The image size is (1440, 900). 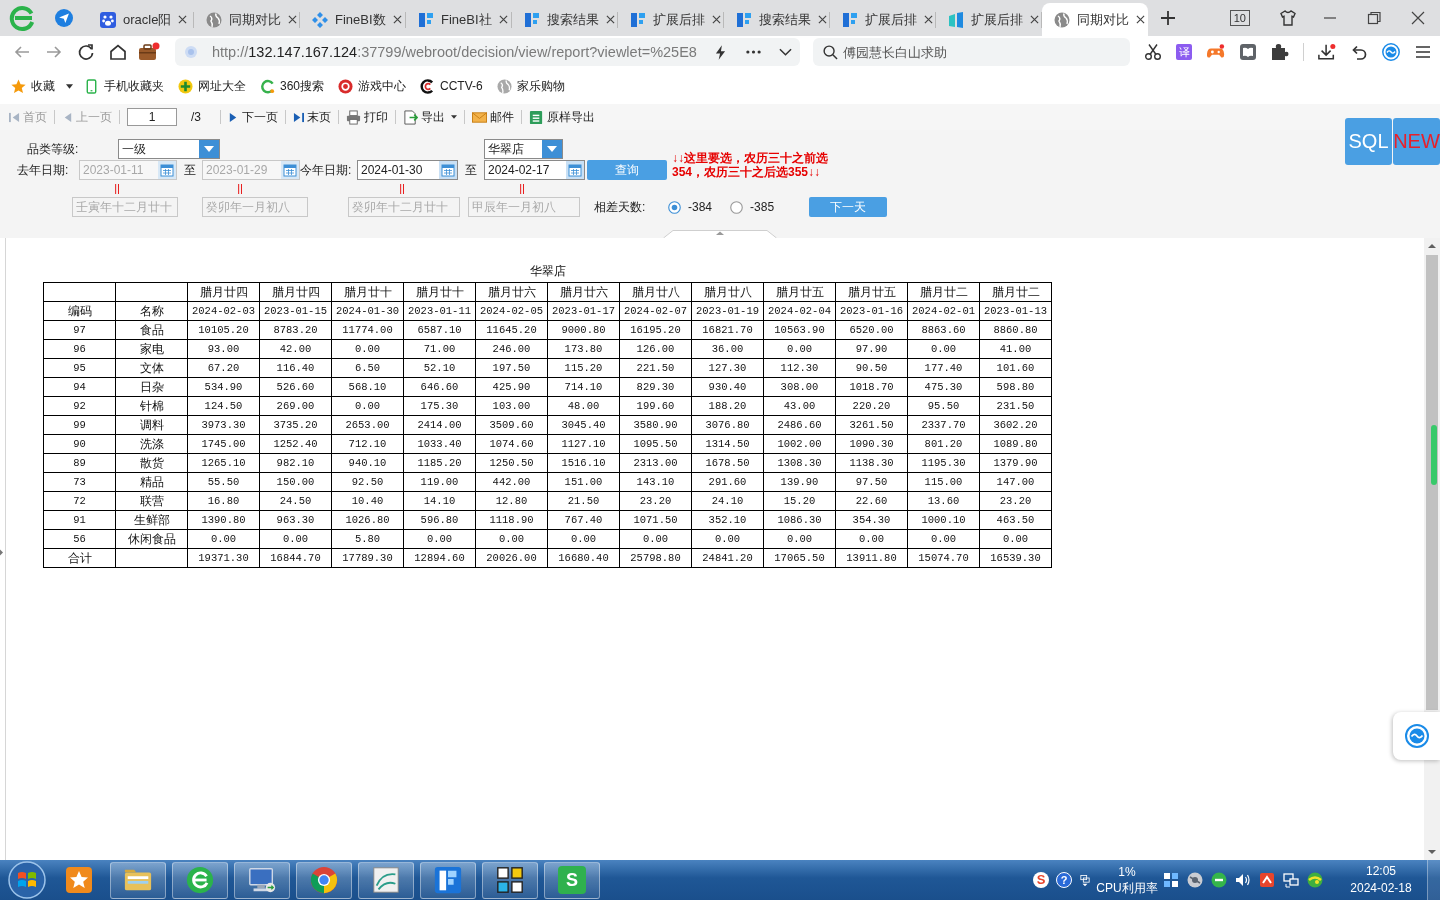 What do you see at coordinates (295, 558) in the screenshot?
I see `table-cell: 16844.70` at bounding box center [295, 558].